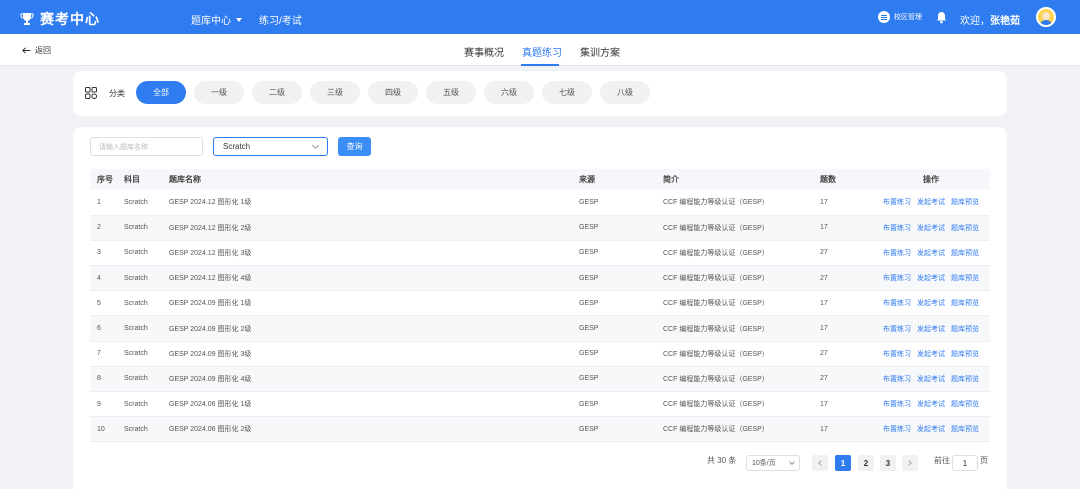 This screenshot has height=489, width=1080. I want to click on app-logo: 赛考中心, so click(60, 19).